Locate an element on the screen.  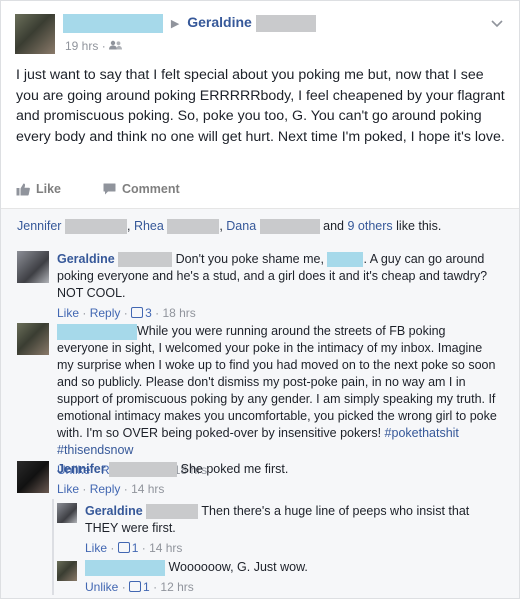
like-button: Like is located at coordinates (38, 189).